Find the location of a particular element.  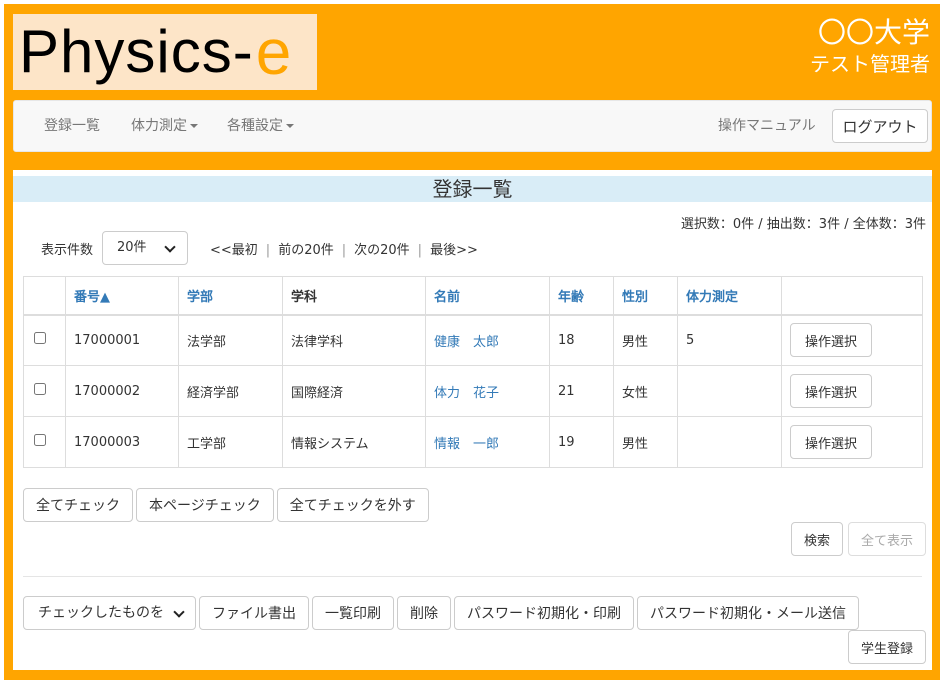

per-page-label: 表示件数 is located at coordinates (67, 250).